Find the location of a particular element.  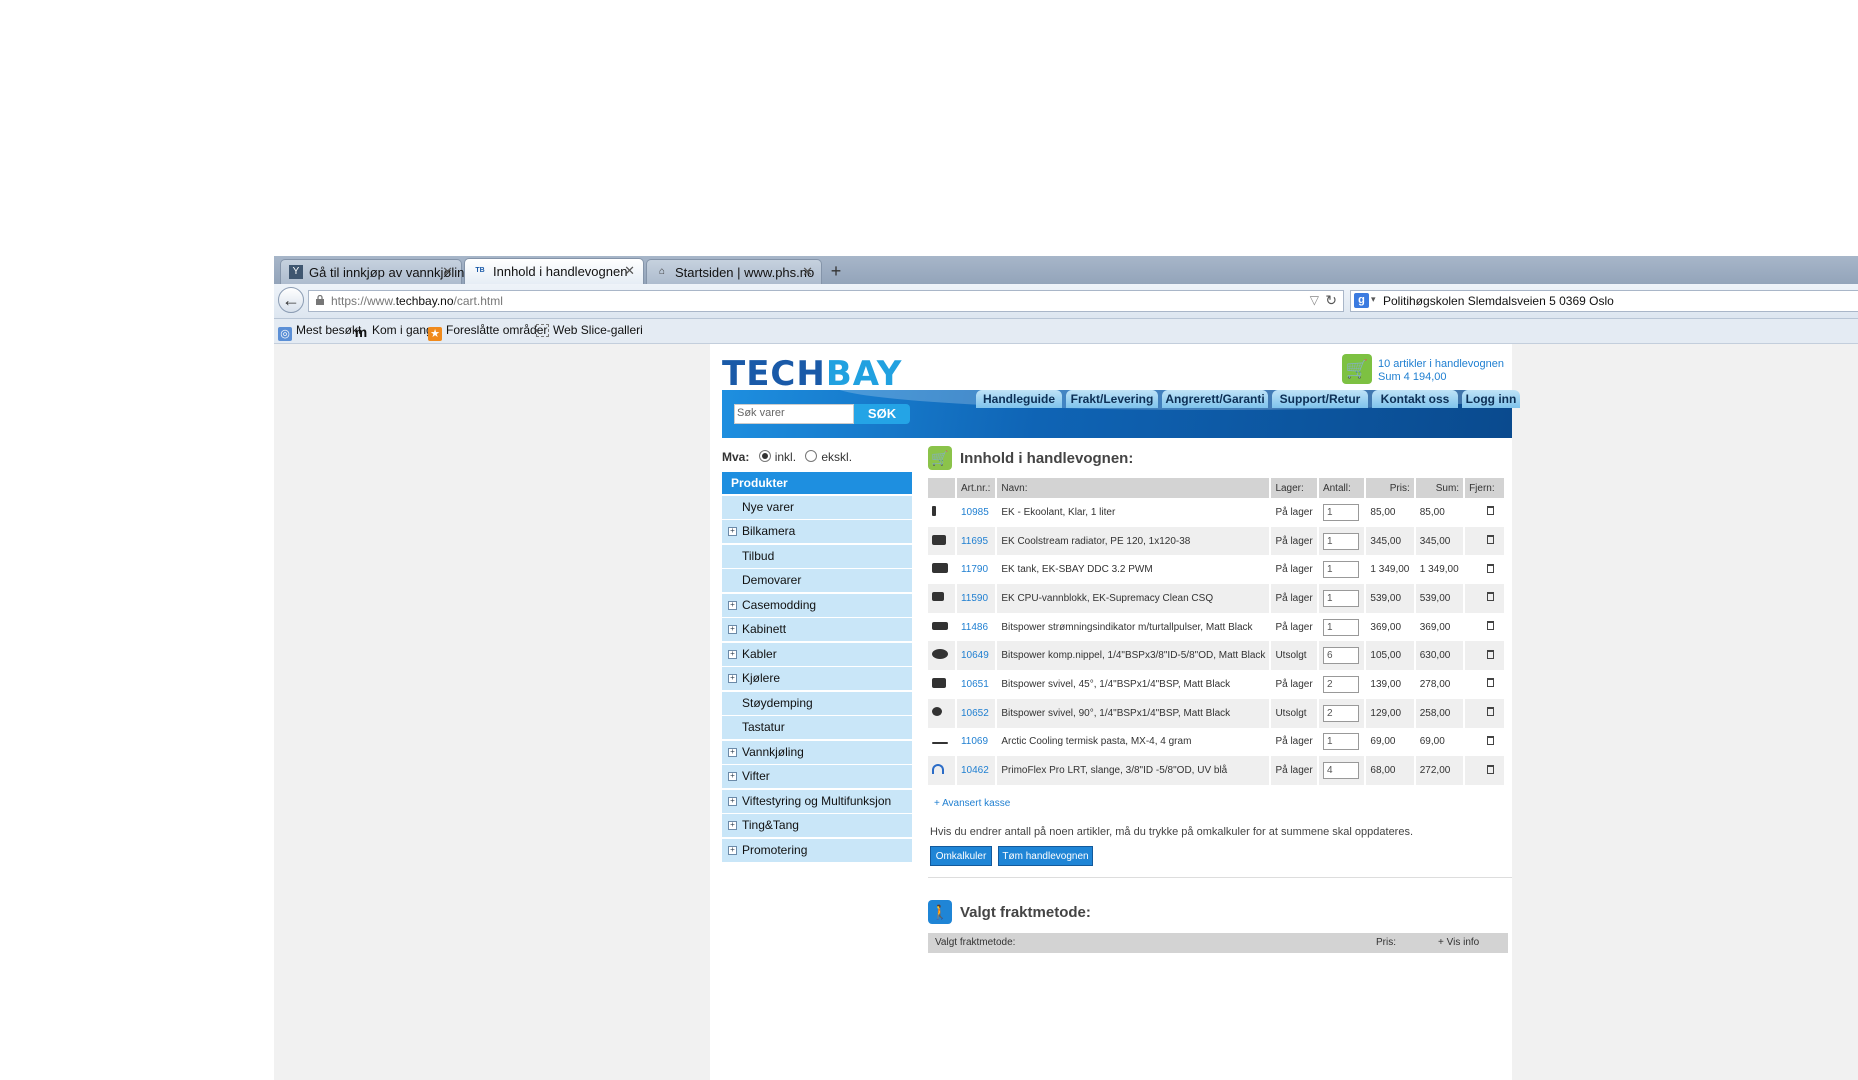

reload-icon: ↻ is located at coordinates (1331, 300).